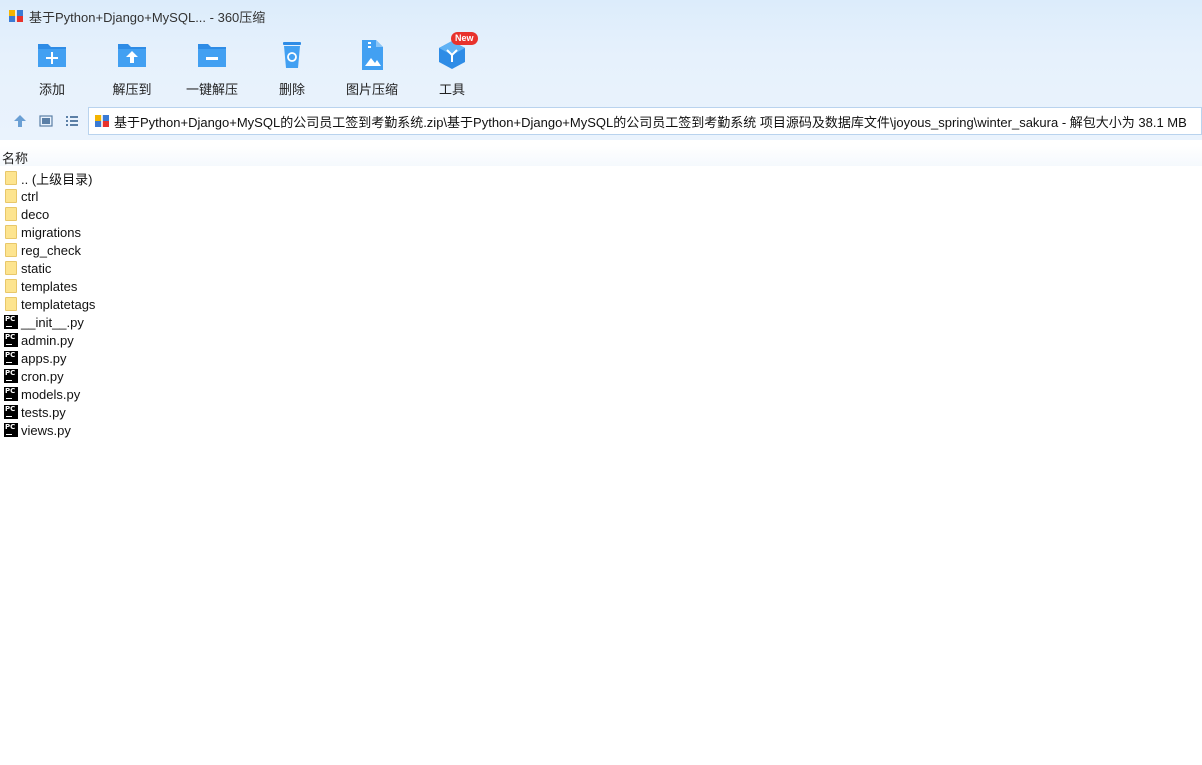 The image size is (1202, 765). I want to click on file-name: __init__.py, so click(52, 322).